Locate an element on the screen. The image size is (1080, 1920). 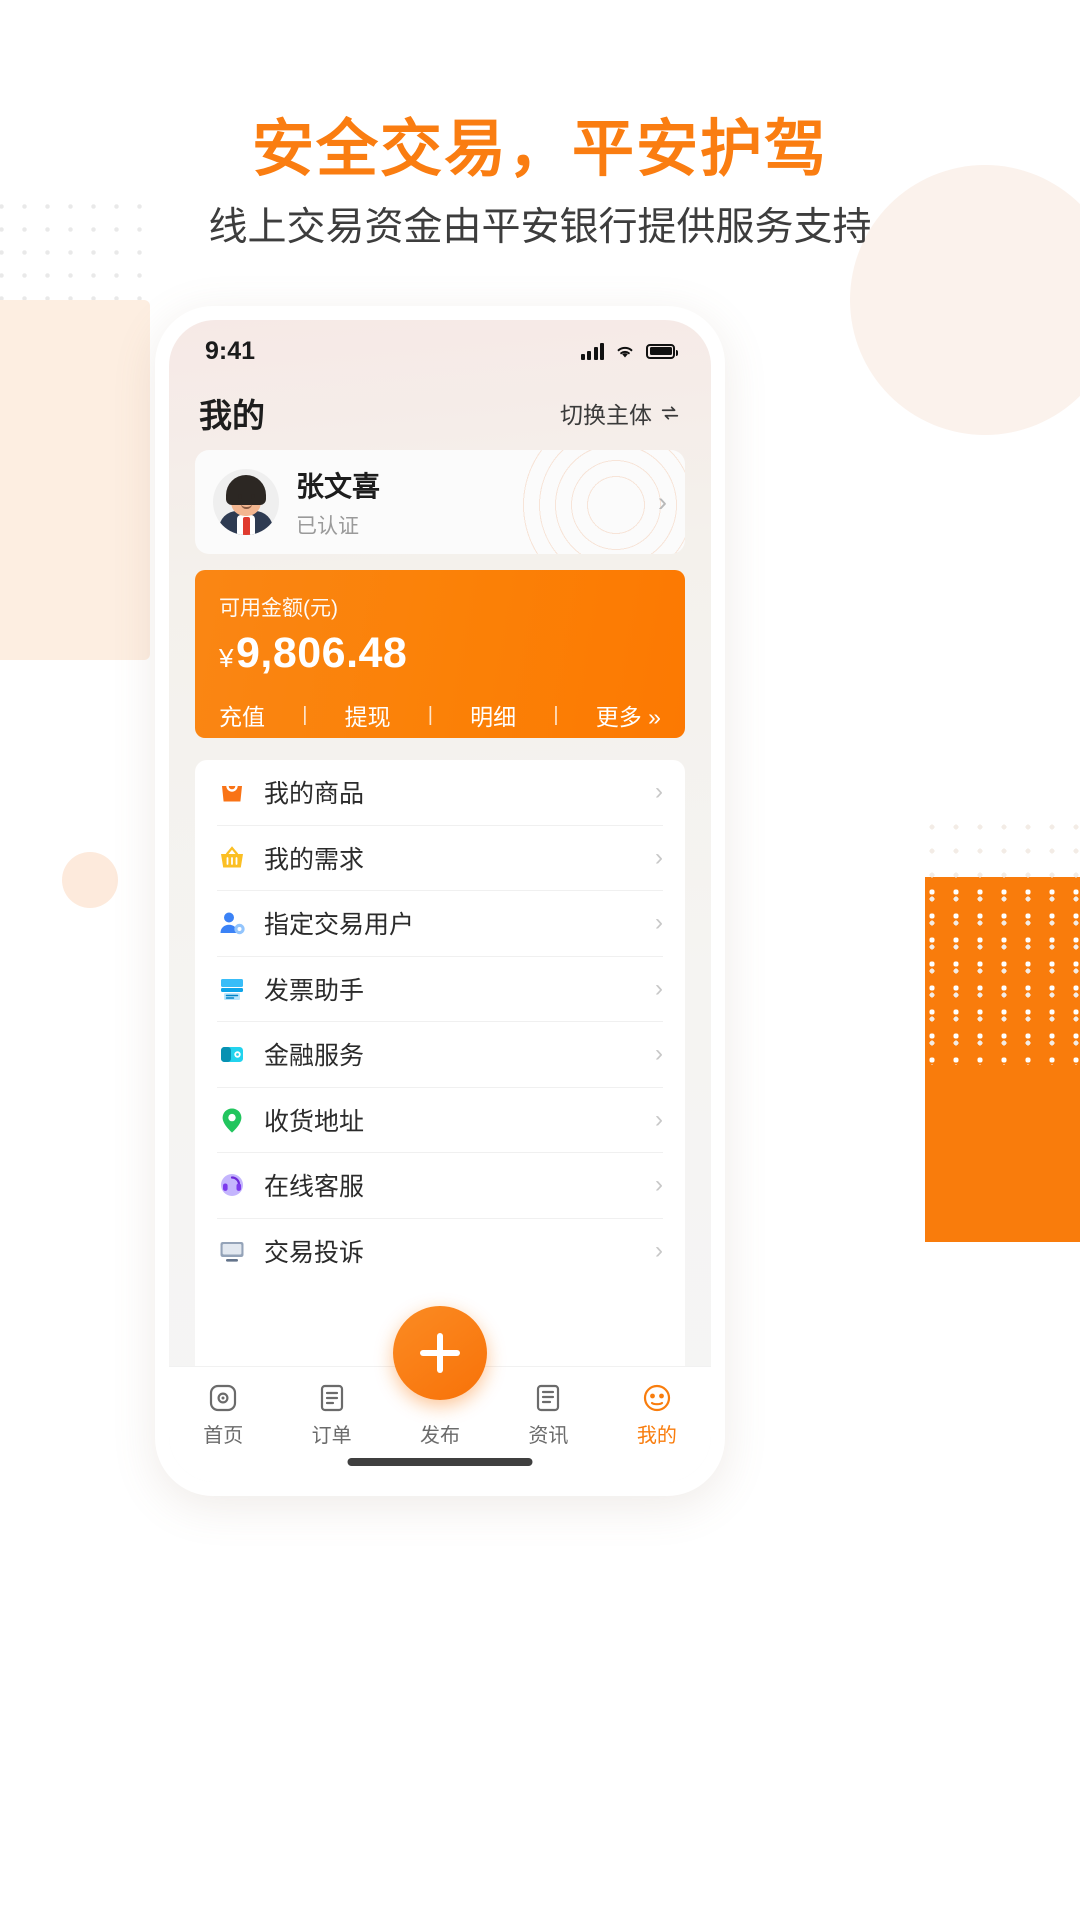
balance-action-more: 更多 » is located at coordinates (628, 715).